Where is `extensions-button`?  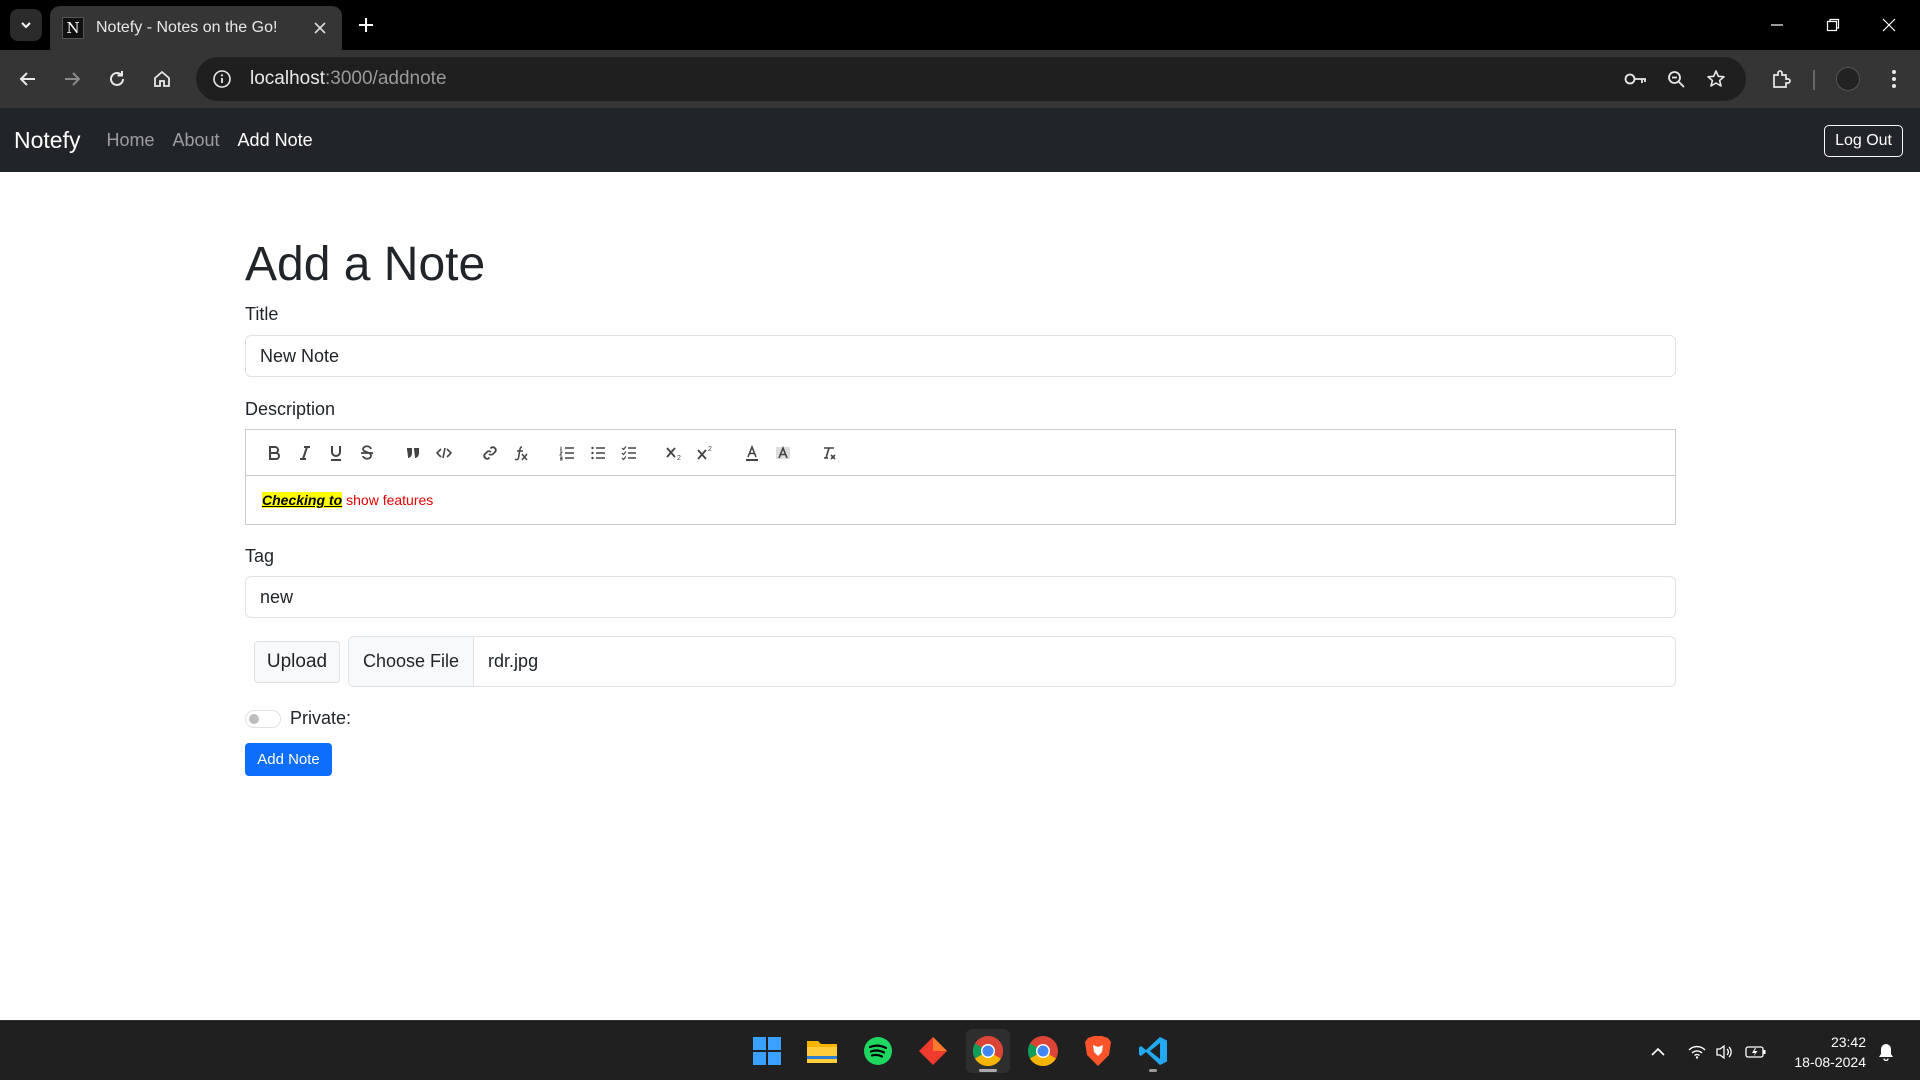
extensions-button is located at coordinates (1781, 79).